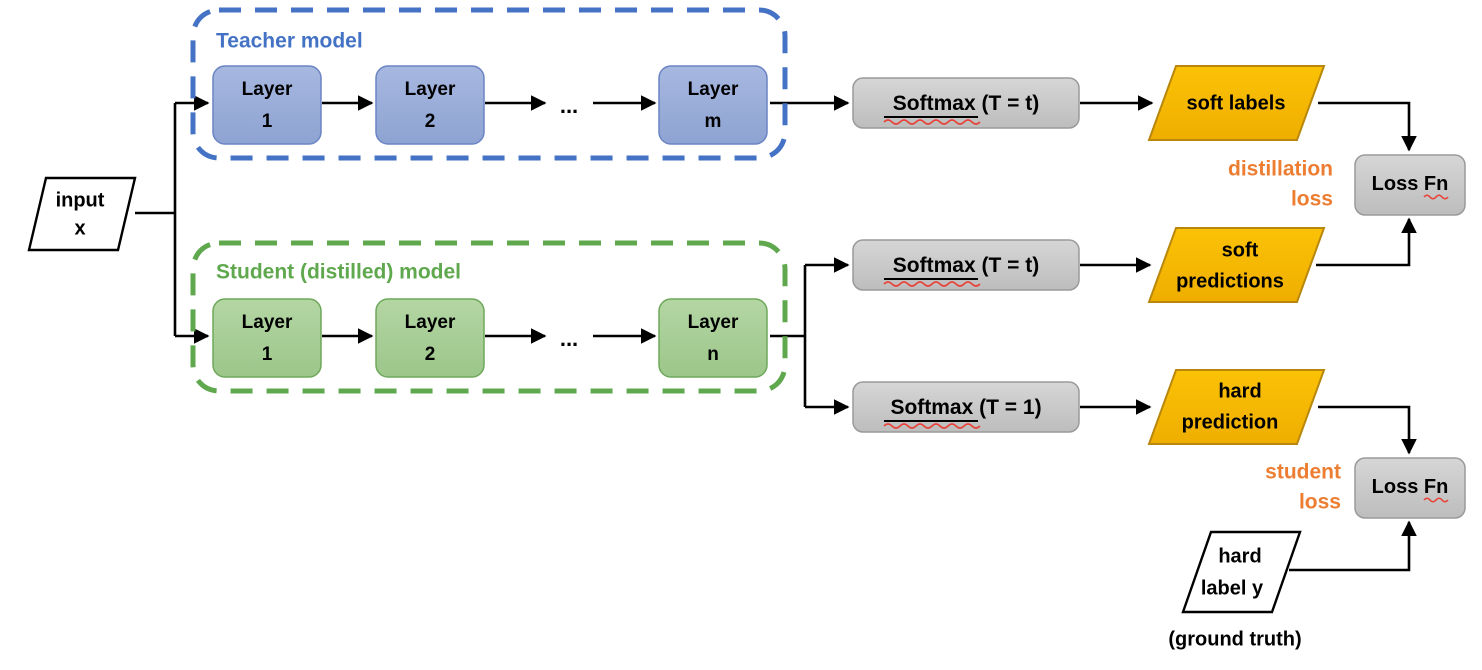 The width and height of the screenshot is (1482, 670). Describe the element at coordinates (1007, 407) in the screenshot. I see `softmax-student-hard-args: (T = 1)` at that location.